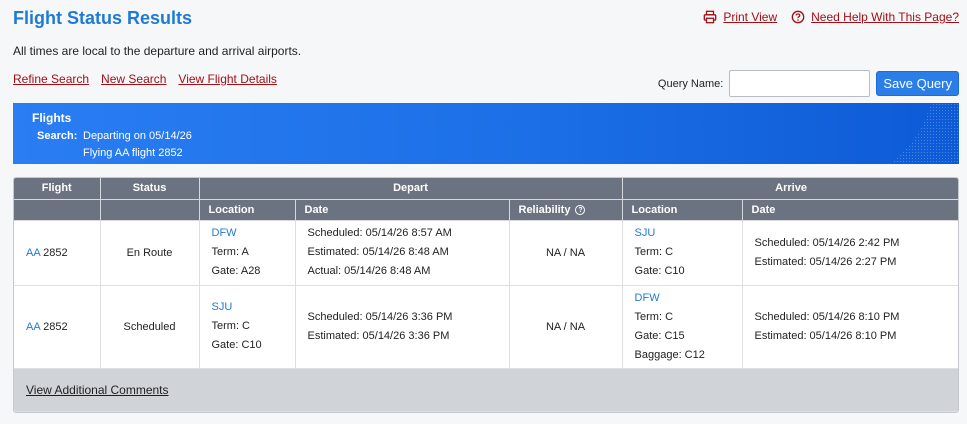  What do you see at coordinates (924, 133) in the screenshot?
I see `dot-pattern-decoration` at bounding box center [924, 133].